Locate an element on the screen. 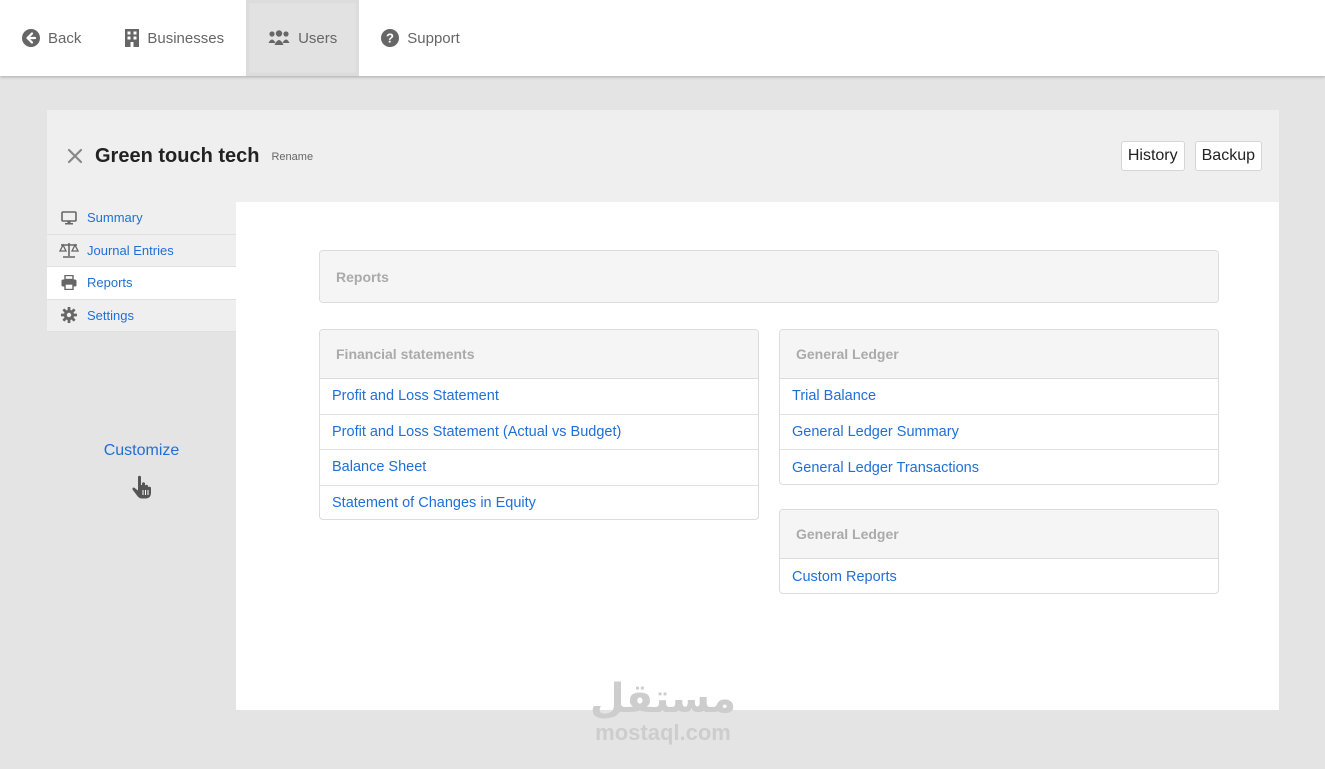 The image size is (1325, 769). history-button: History is located at coordinates (1152, 156).